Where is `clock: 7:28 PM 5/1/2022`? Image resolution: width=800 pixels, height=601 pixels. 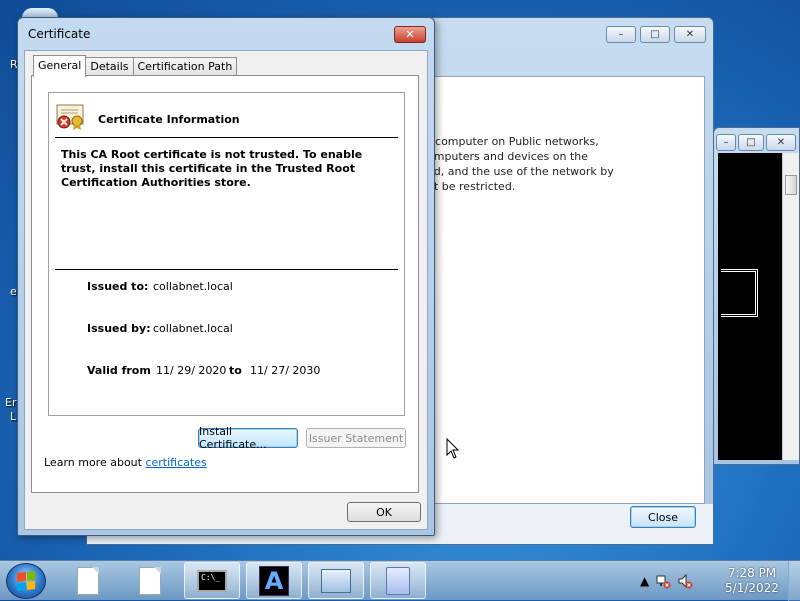 clock: 7:28 PM 5/1/2022 is located at coordinates (752, 581).